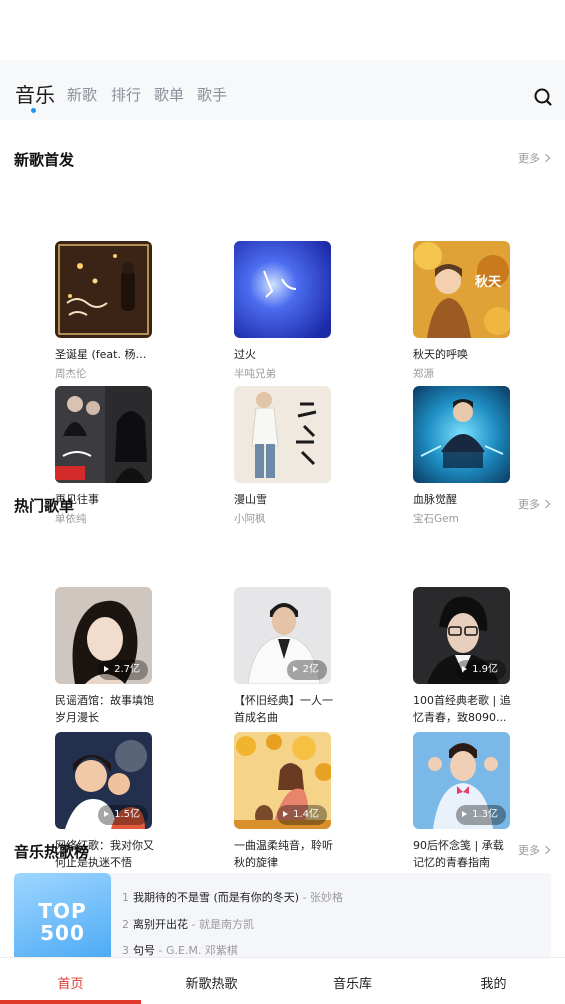  I want to click on playlist-cover: 2.7亿, so click(103, 635).